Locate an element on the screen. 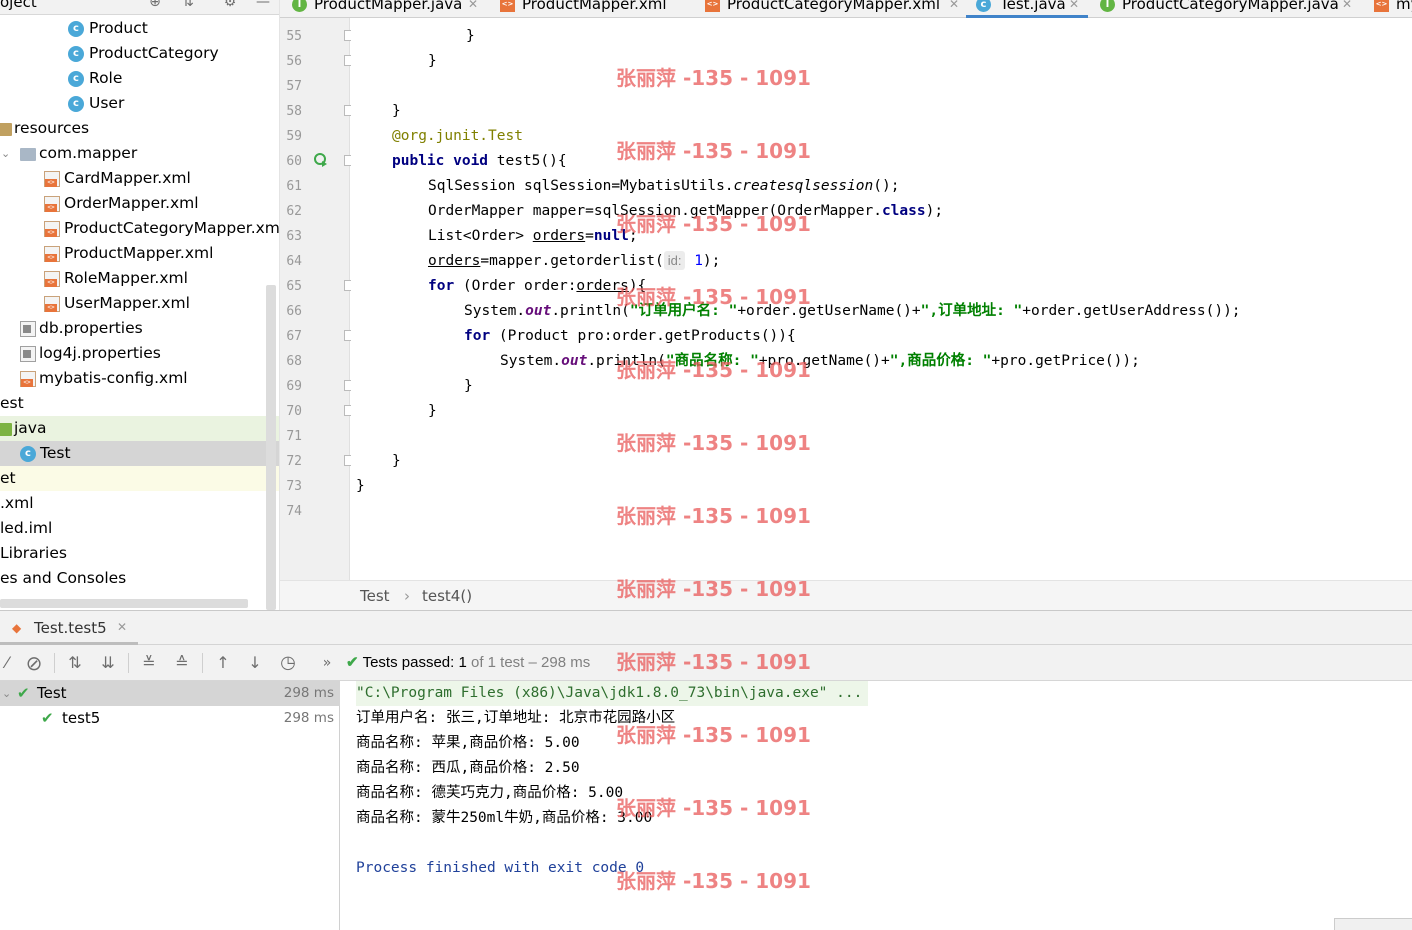 This screenshot has height=930, width=1412. console-line: 商品名称: 苹果,商品价格: 5.00 is located at coordinates (468, 743).